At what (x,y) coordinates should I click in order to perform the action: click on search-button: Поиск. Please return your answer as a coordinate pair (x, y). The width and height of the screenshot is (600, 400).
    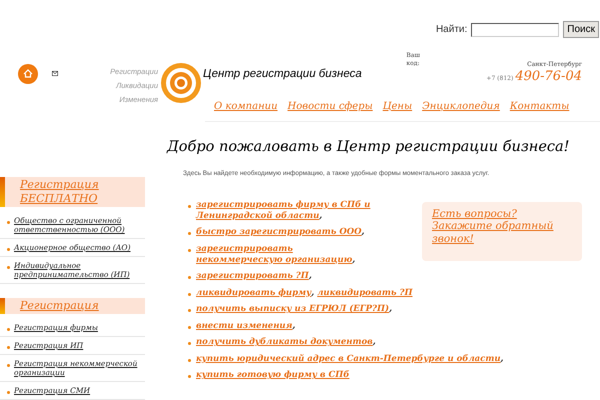
    Looking at the image, I should click on (581, 29).